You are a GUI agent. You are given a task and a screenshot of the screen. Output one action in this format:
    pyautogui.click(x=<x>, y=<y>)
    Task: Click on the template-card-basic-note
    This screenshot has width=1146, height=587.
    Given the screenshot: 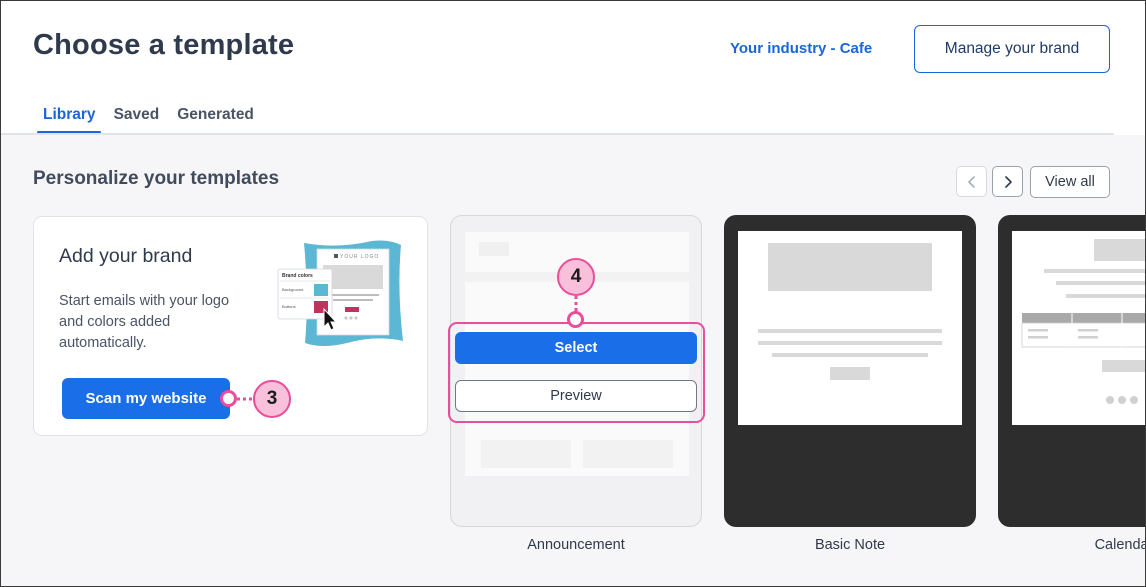 What is the action you would take?
    pyautogui.click(x=850, y=371)
    